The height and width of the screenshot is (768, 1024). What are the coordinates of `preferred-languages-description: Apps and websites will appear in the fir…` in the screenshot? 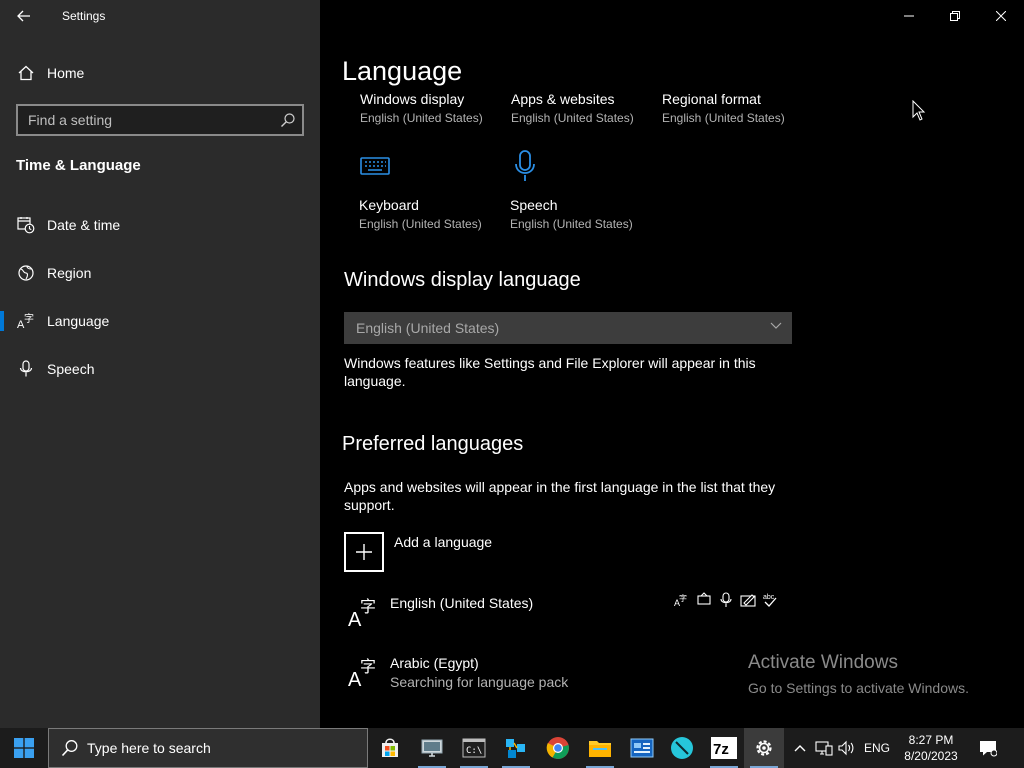 It's located at (560, 496).